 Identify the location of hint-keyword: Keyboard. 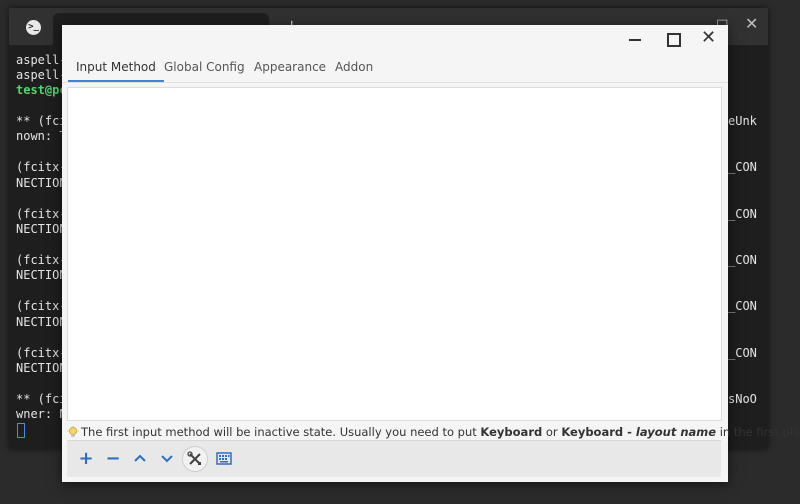
(511, 432).